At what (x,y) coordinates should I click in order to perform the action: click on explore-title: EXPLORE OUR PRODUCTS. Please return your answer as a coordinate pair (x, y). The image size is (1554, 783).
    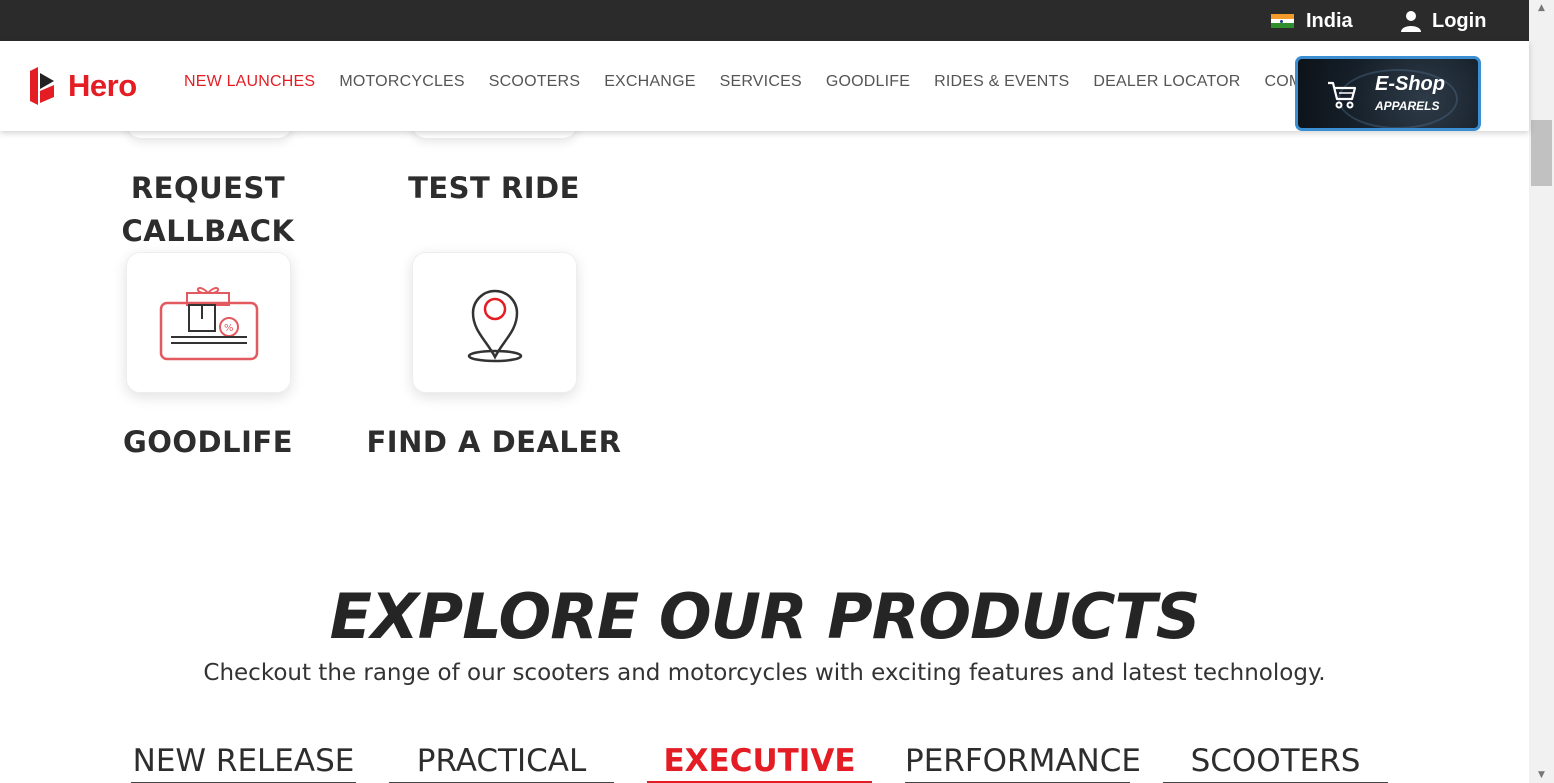
    Looking at the image, I should click on (765, 616).